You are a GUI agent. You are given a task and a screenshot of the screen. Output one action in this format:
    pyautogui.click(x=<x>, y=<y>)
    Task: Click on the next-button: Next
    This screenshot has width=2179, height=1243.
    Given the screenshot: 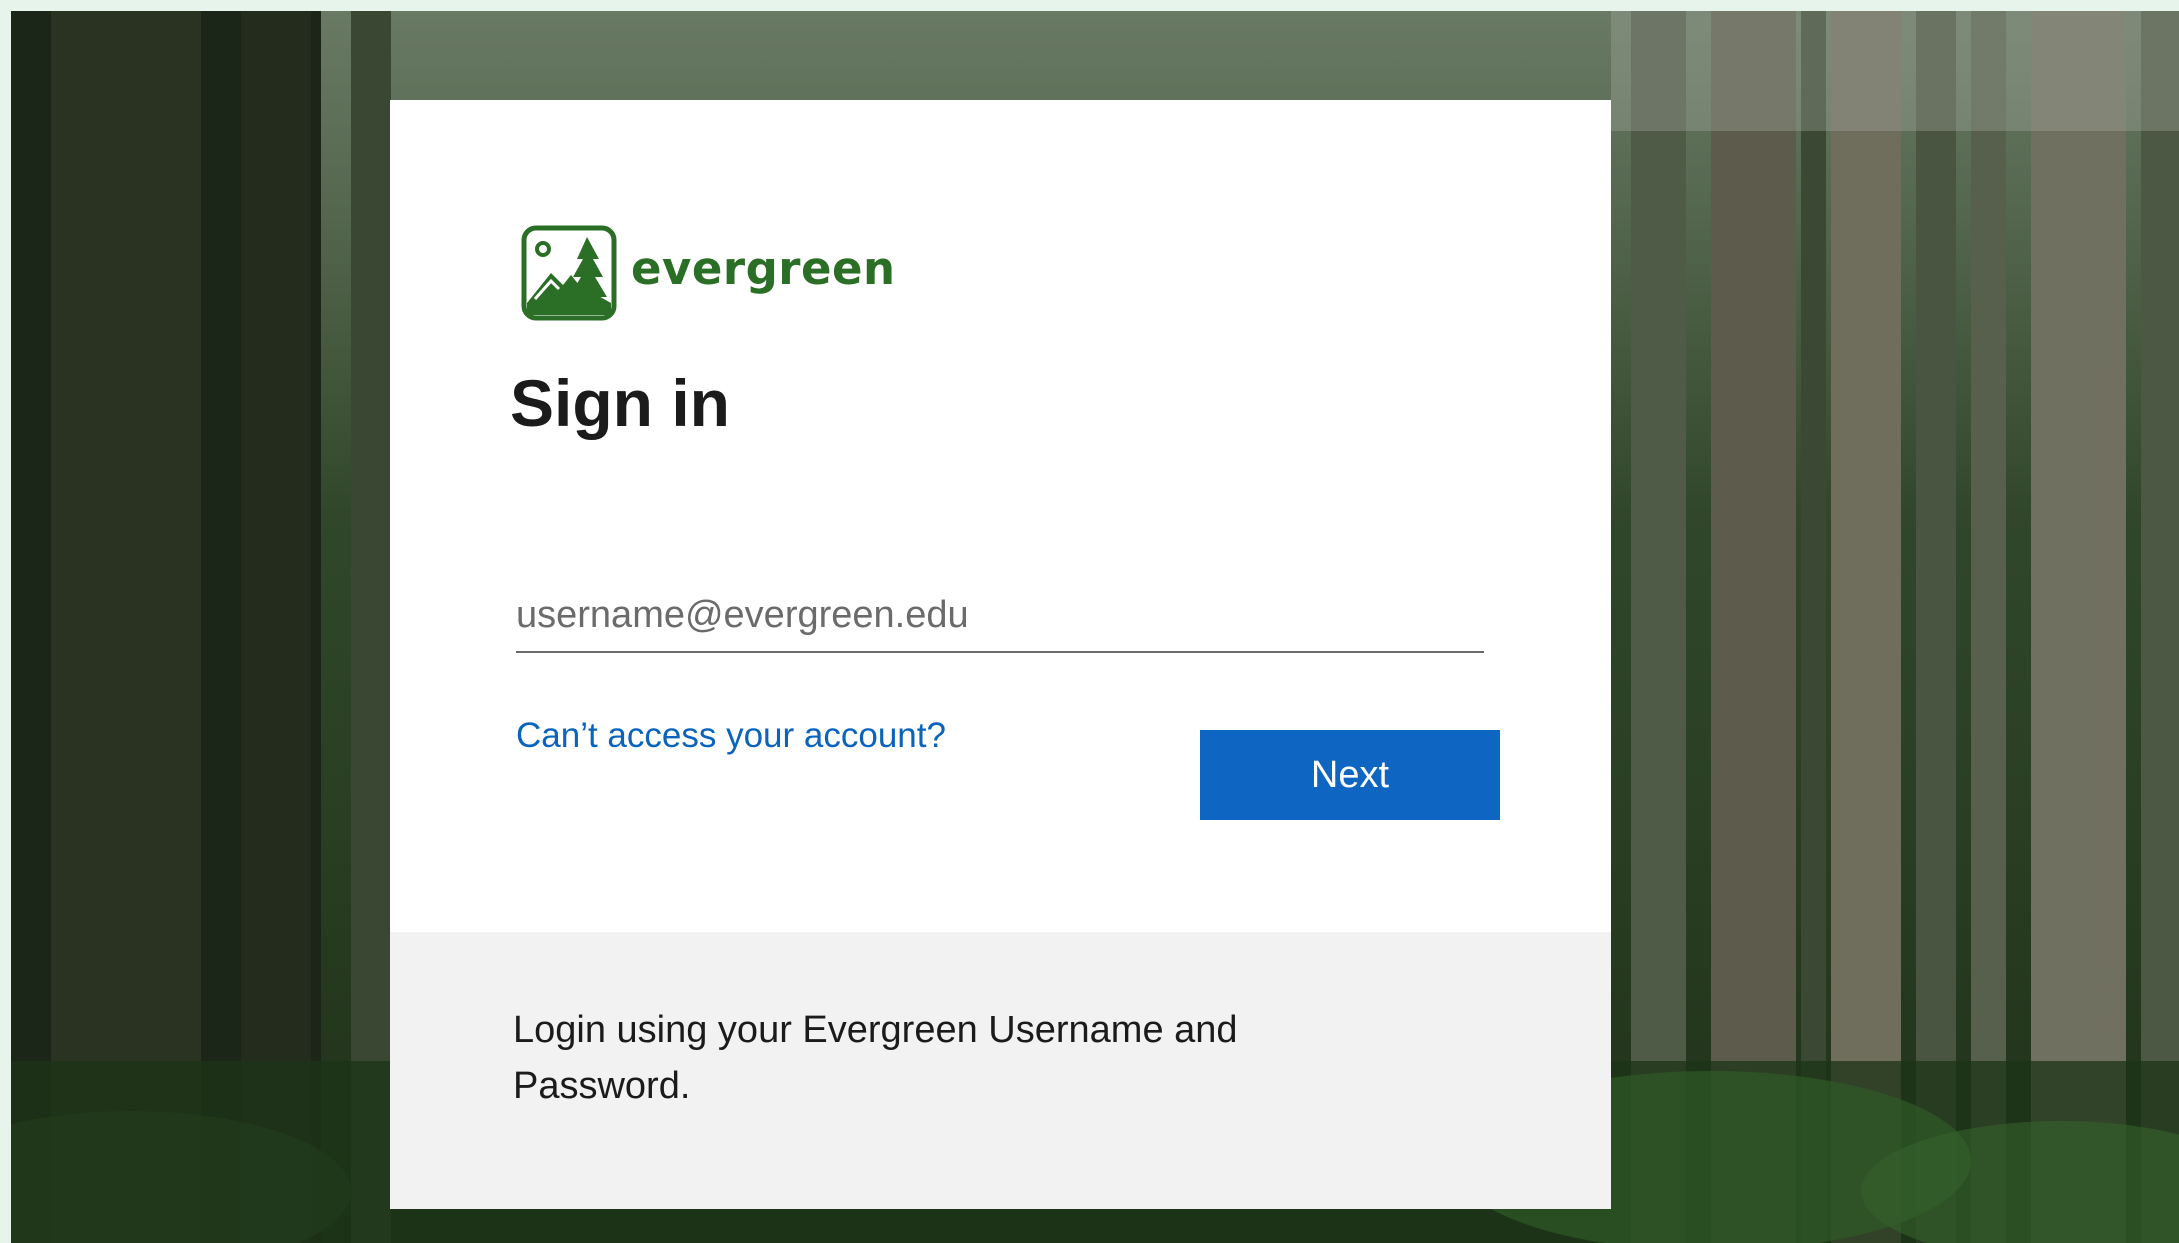 What is the action you would take?
    pyautogui.click(x=1350, y=775)
    